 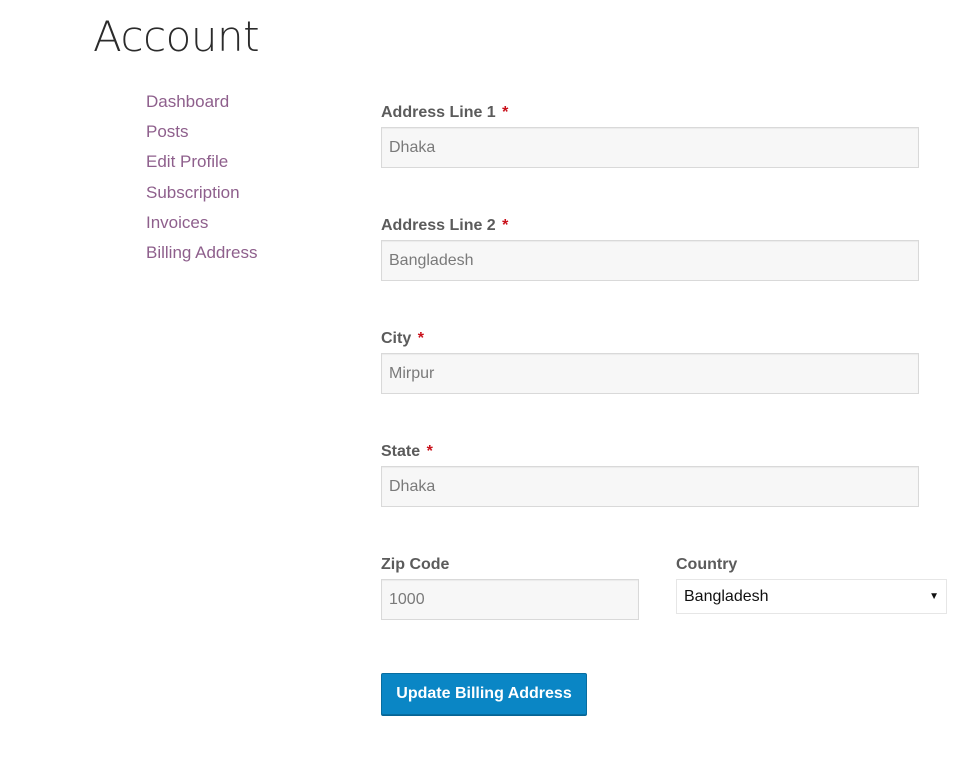 I want to click on dropdown-arrow-icon: ▼, so click(x=934, y=596).